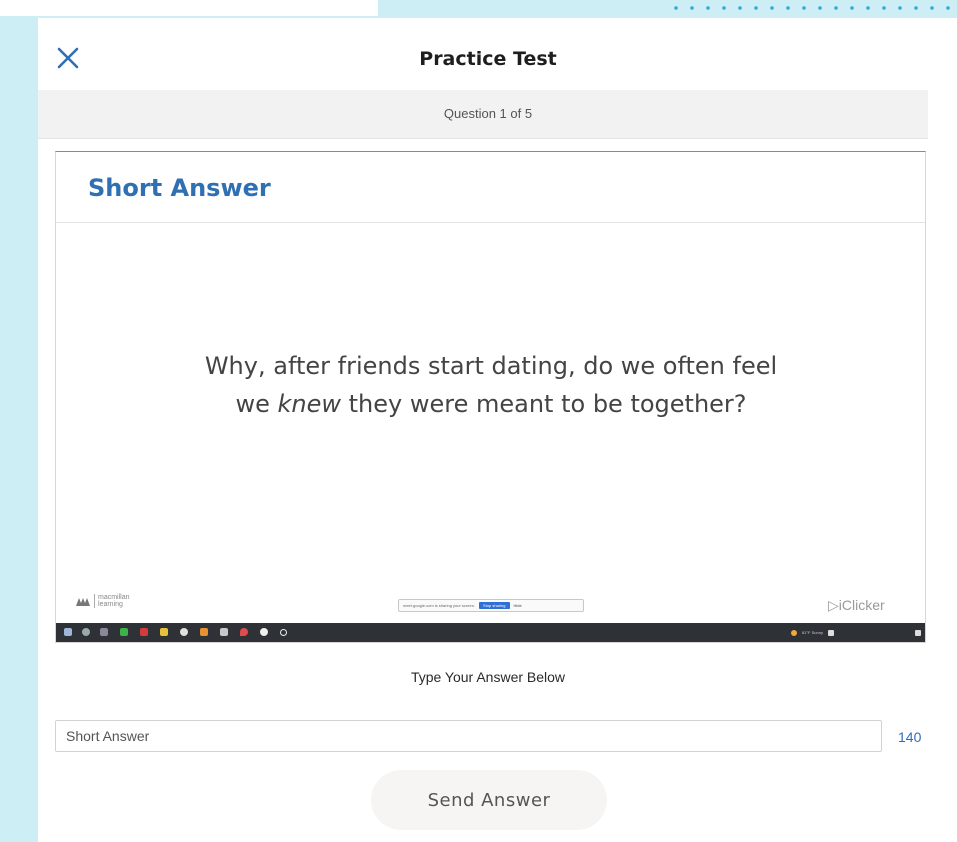  I want to click on share-notice-text: meet.google.com is sharing your screen., so click(439, 605).